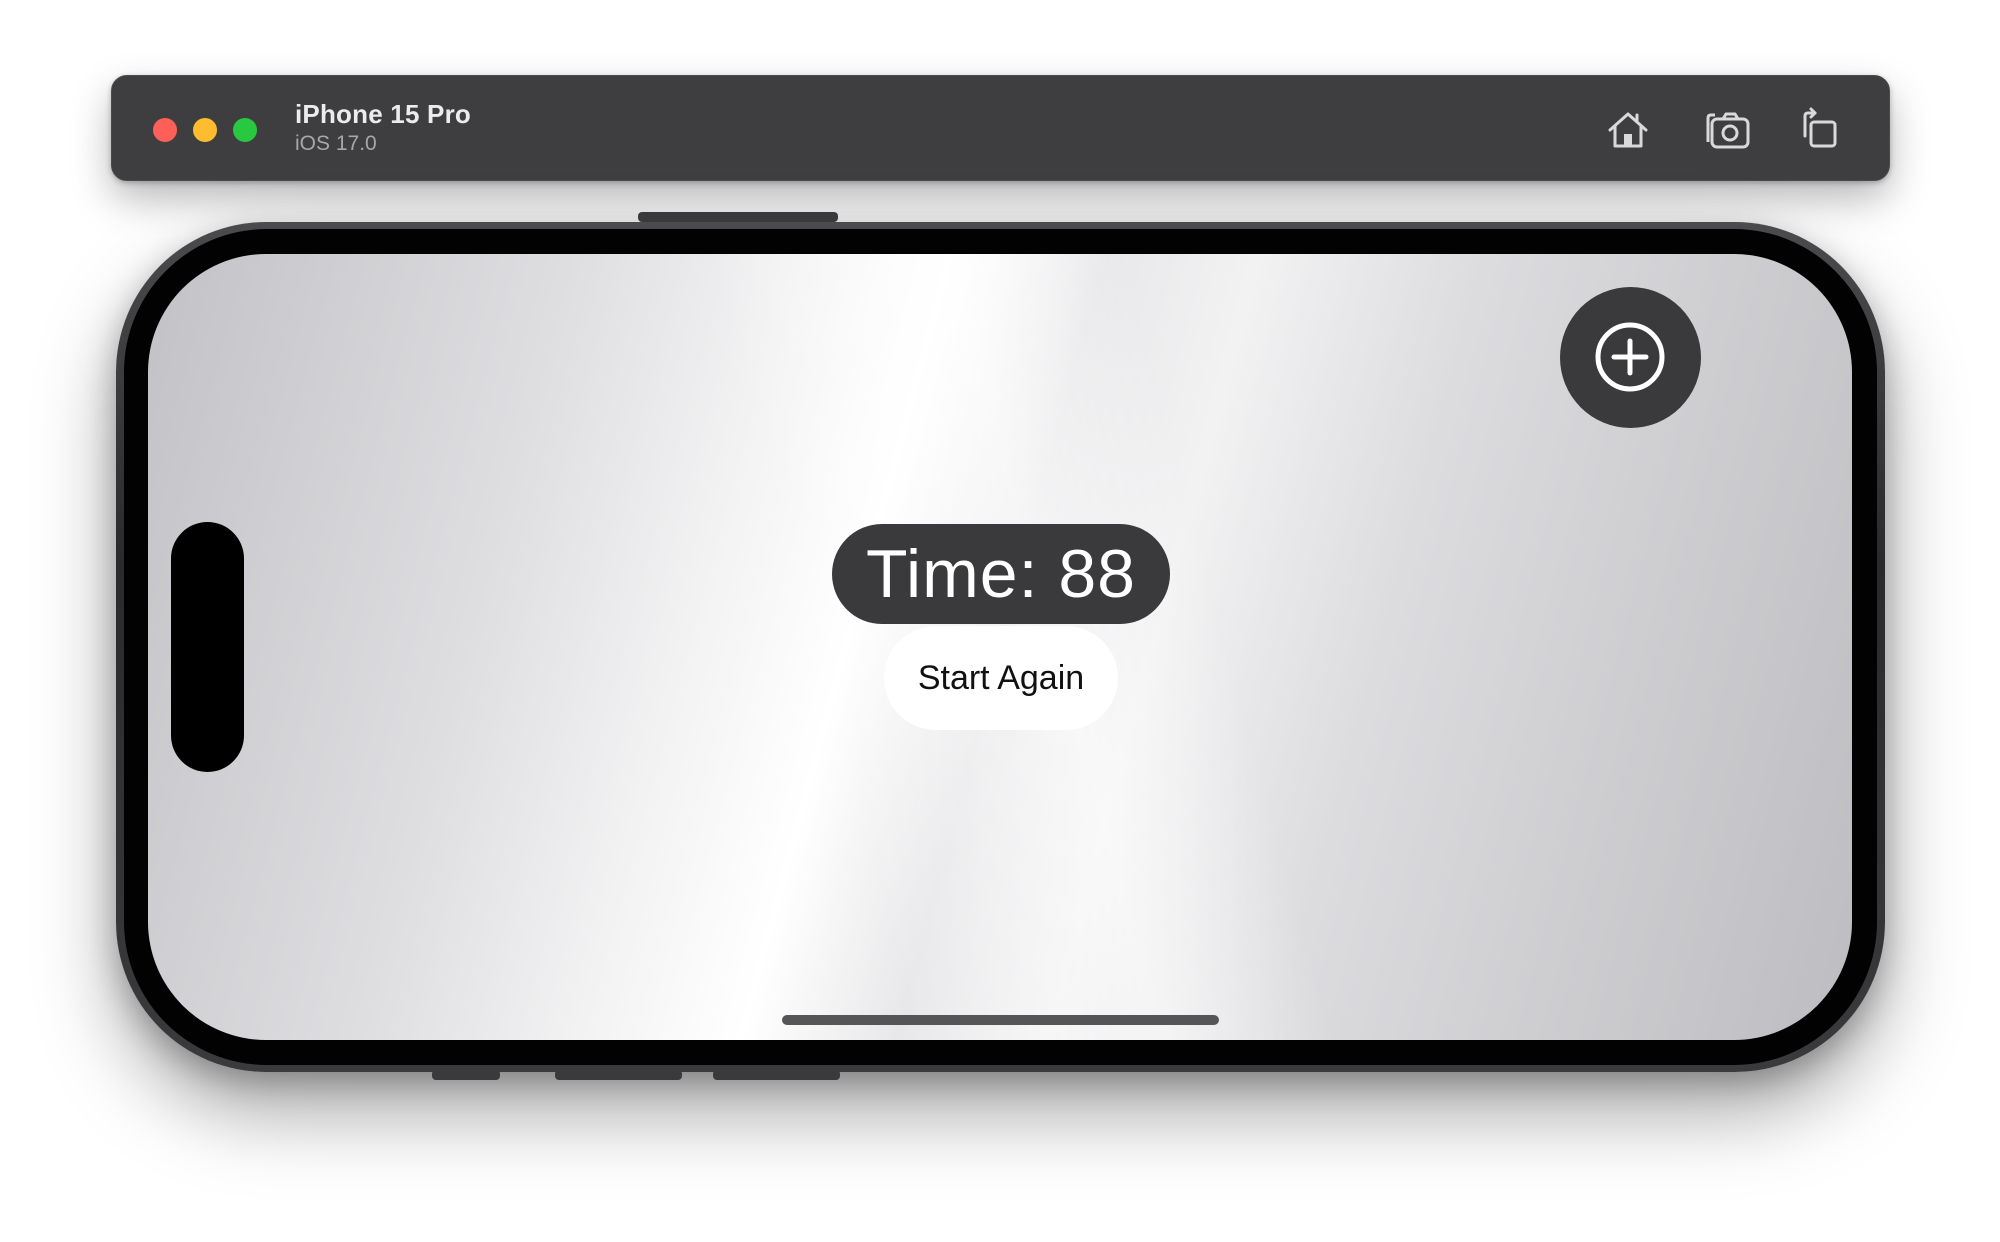  What do you see at coordinates (207, 647) in the screenshot?
I see `dynamic-island` at bounding box center [207, 647].